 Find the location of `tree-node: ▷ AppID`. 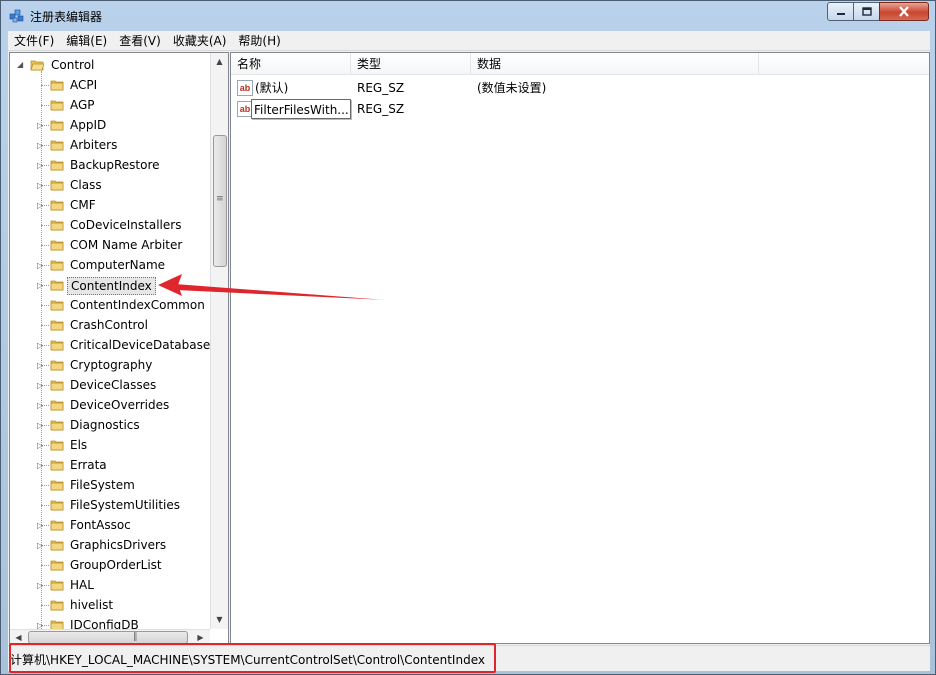

tree-node: ▷ AppID is located at coordinates (110, 125).